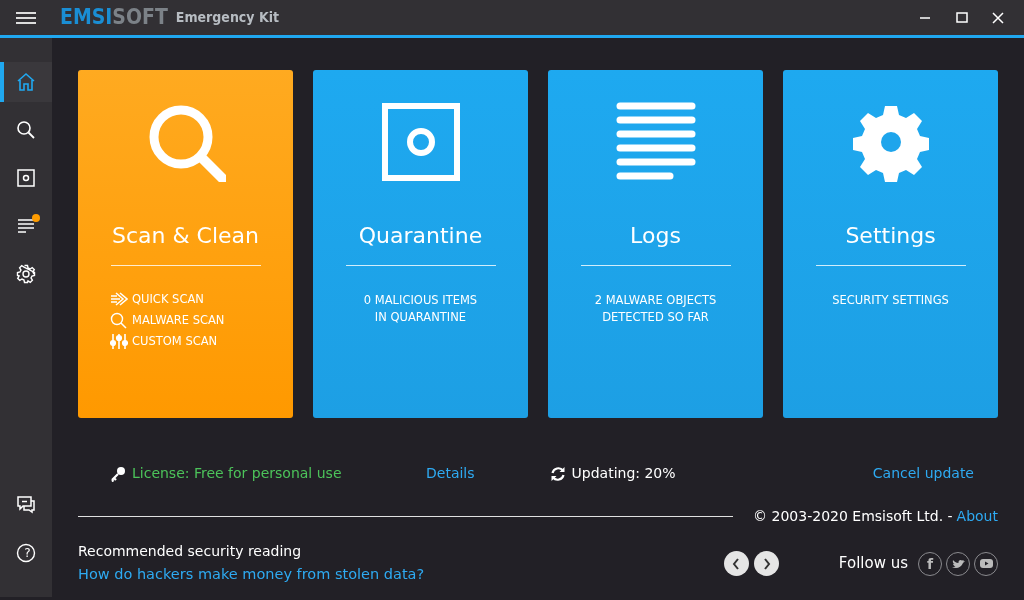  What do you see at coordinates (623, 473) in the screenshot?
I see `update-status: Updating: 20%` at bounding box center [623, 473].